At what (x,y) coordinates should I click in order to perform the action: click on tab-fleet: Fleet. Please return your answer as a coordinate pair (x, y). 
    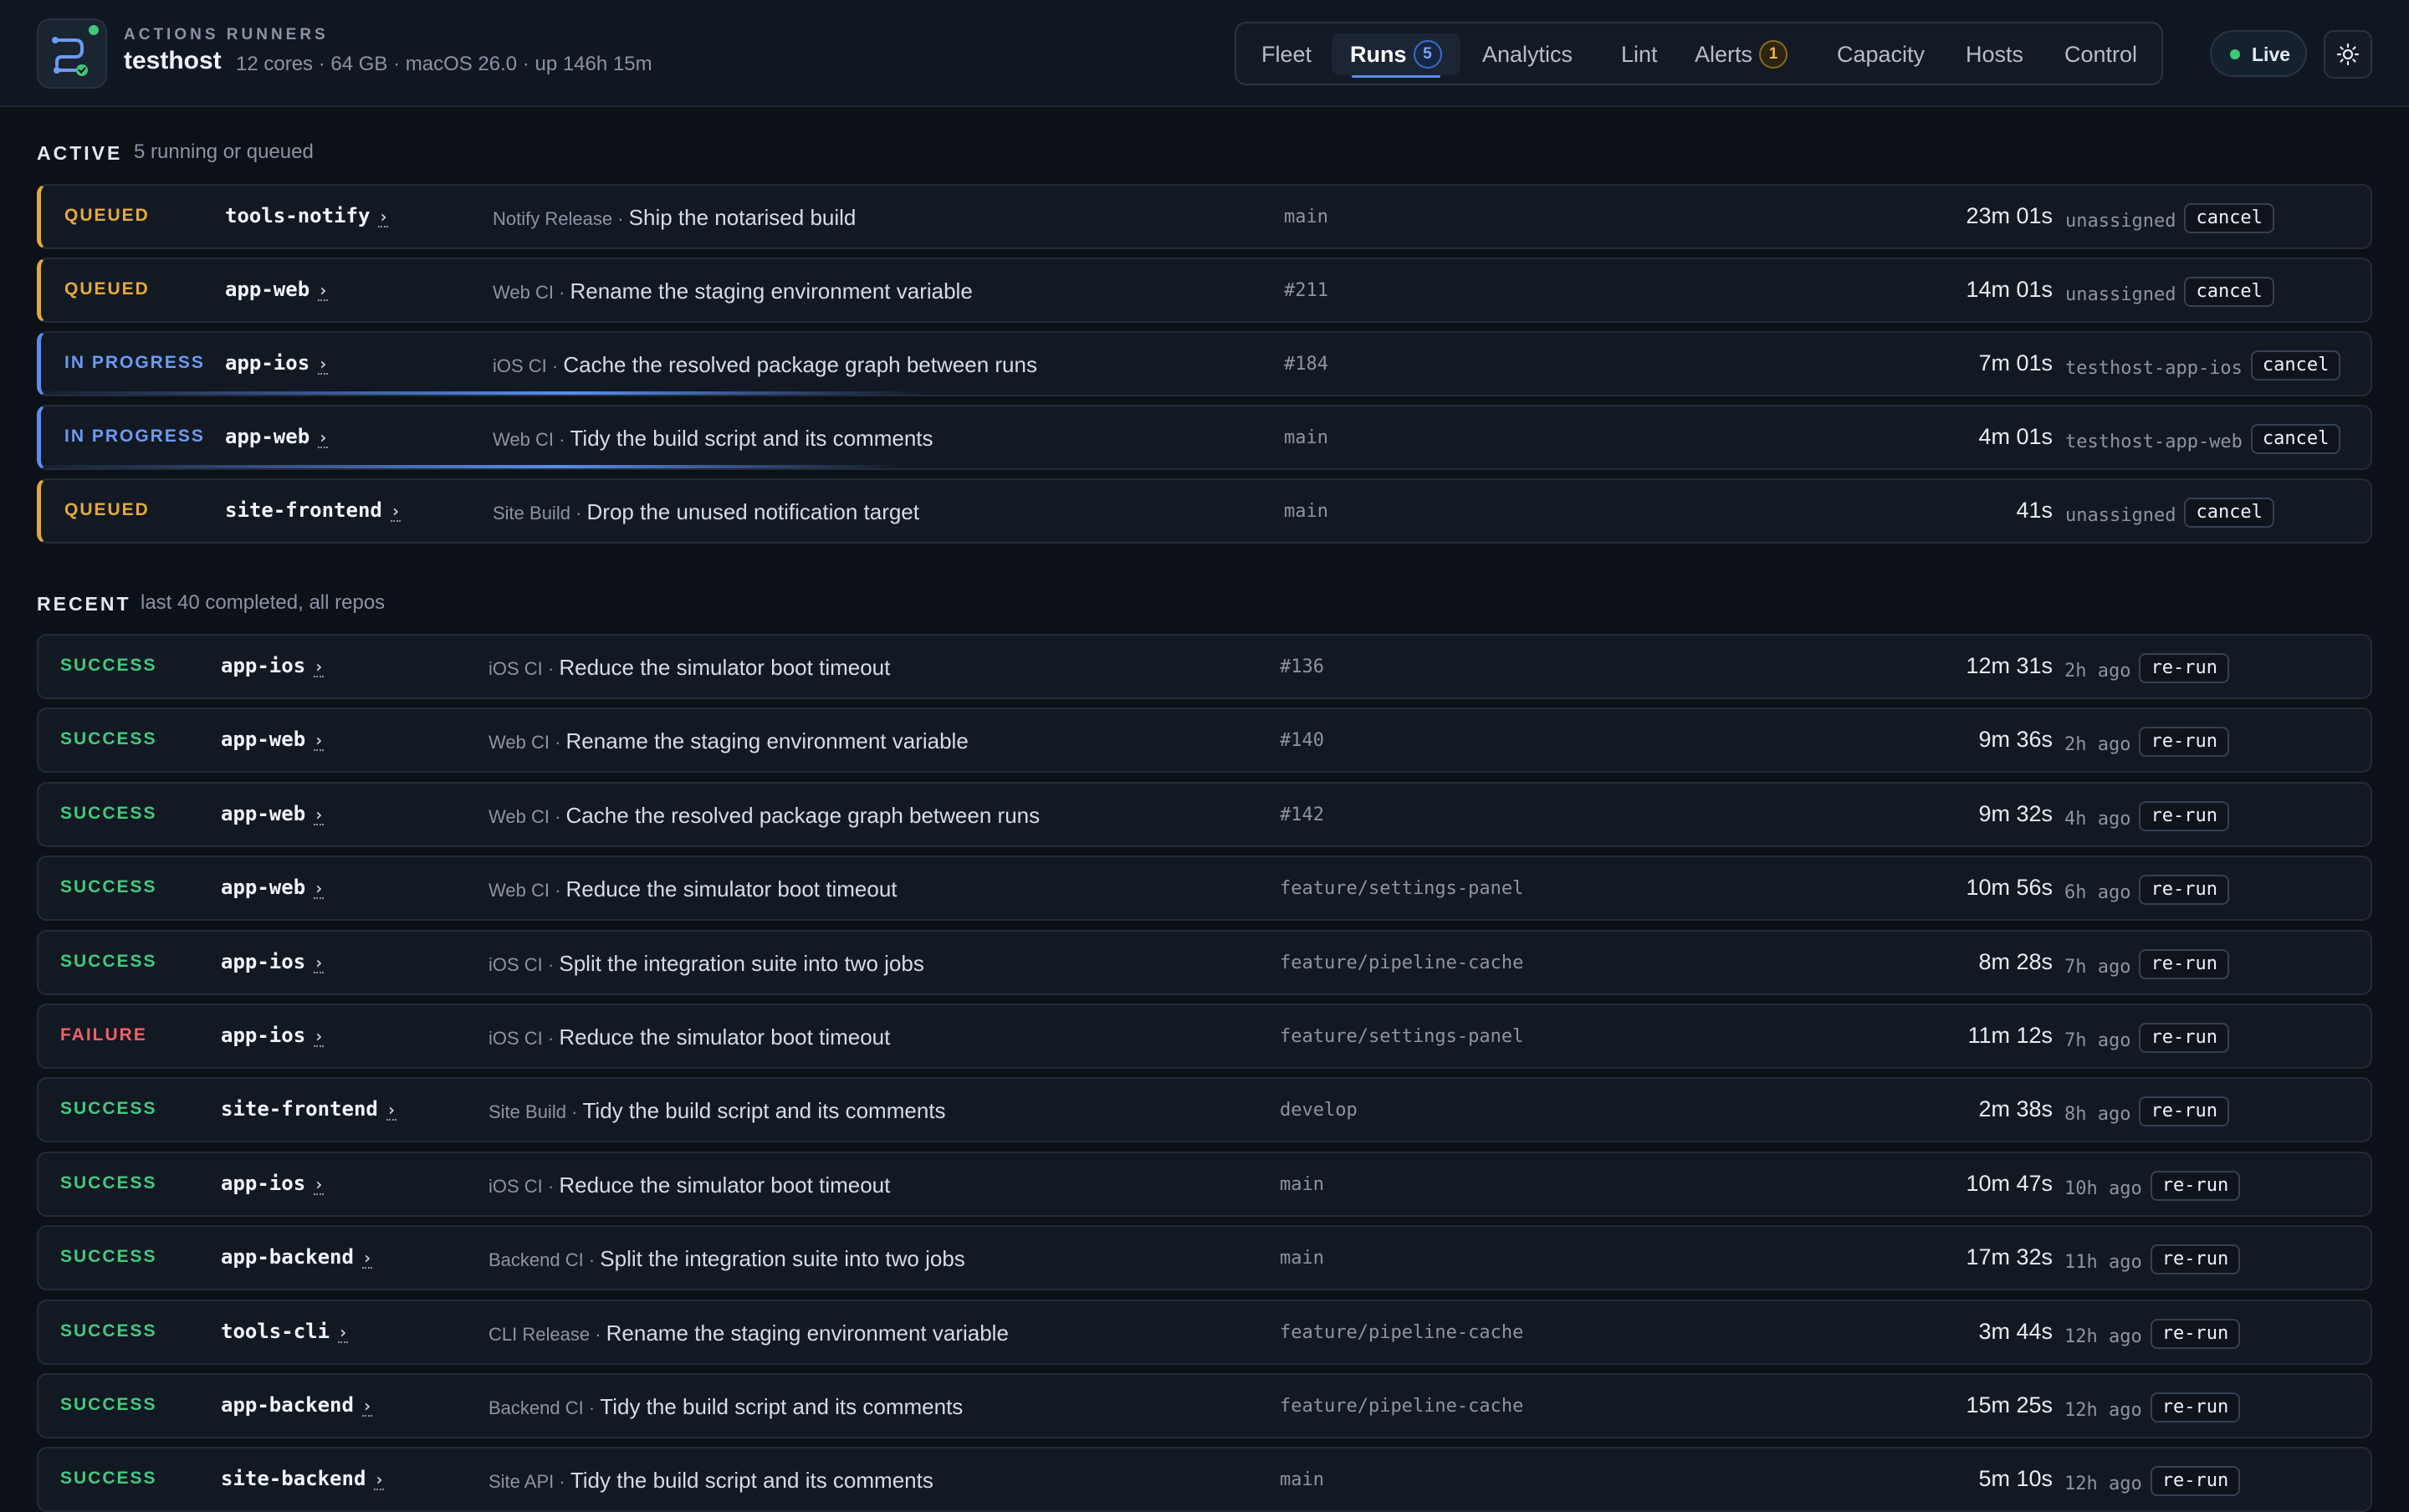
    Looking at the image, I should click on (1286, 54).